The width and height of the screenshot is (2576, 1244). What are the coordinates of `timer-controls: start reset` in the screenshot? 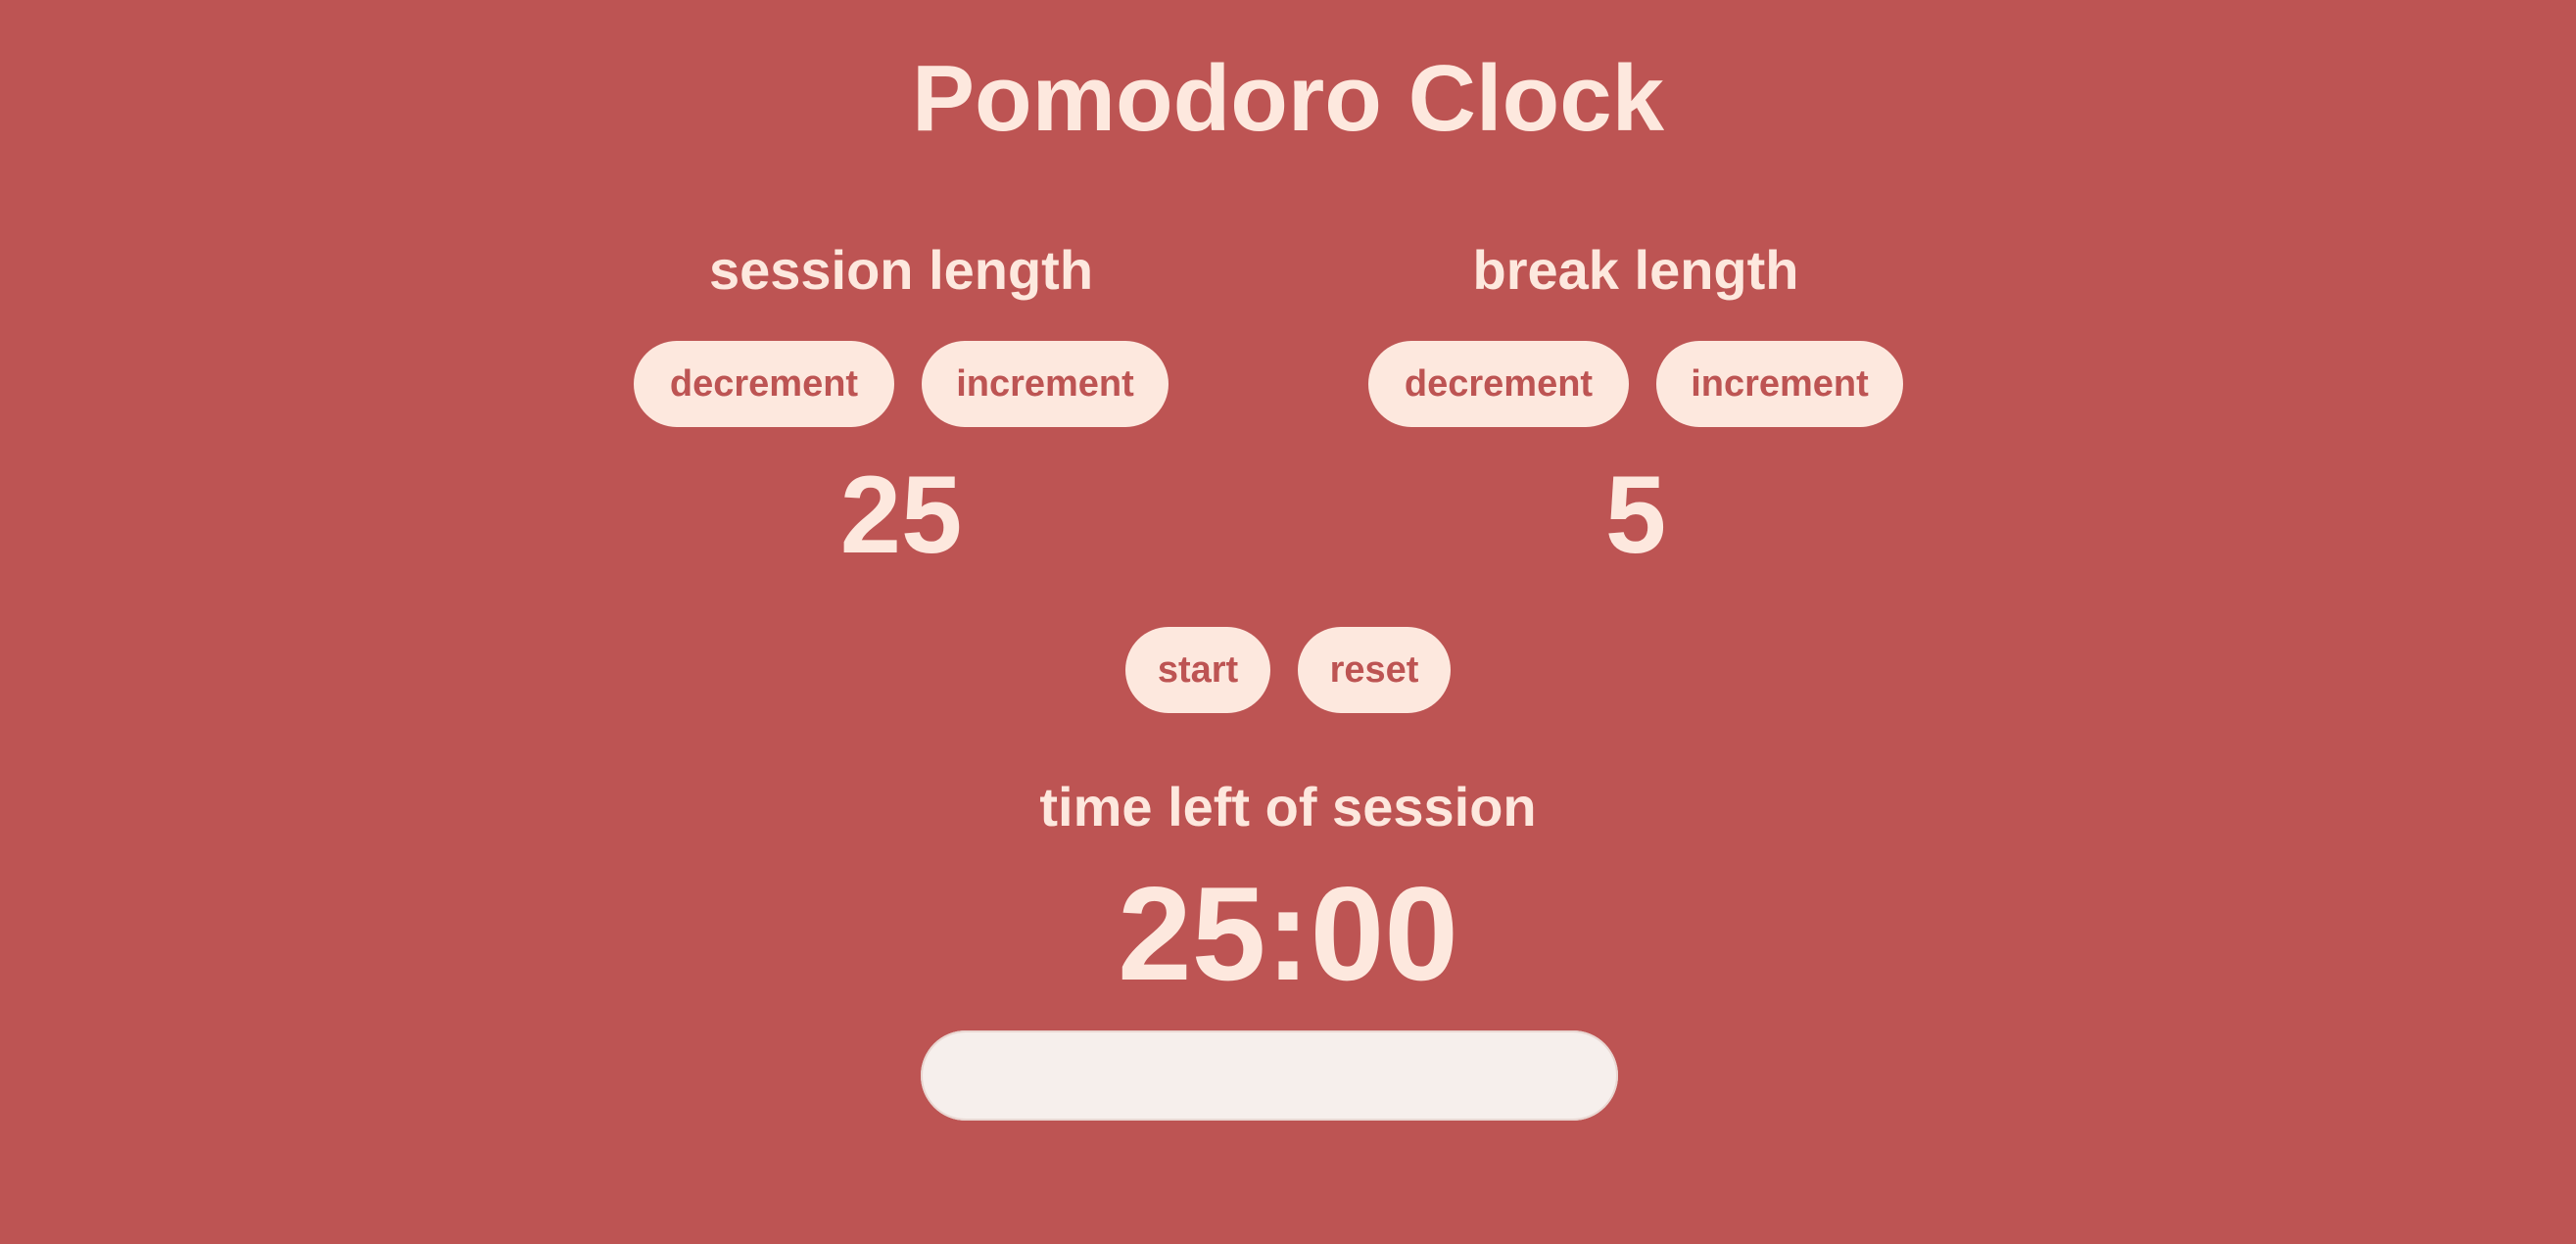 It's located at (1288, 670).